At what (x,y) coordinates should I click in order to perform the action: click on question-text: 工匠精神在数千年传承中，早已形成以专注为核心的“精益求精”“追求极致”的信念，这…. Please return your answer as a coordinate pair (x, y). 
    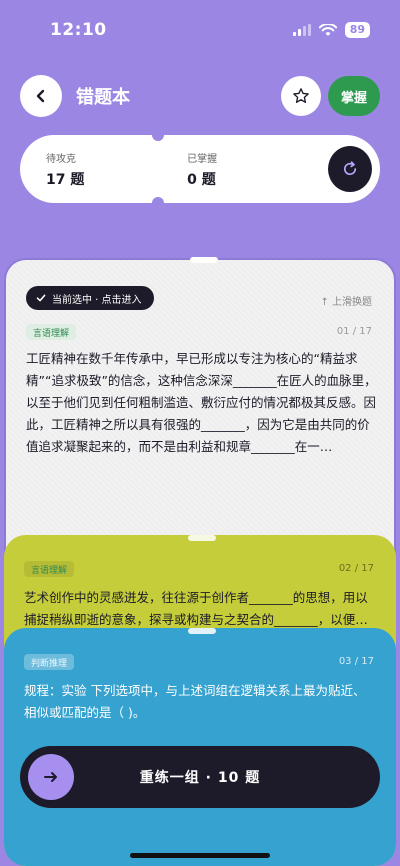
    Looking at the image, I should click on (201, 402).